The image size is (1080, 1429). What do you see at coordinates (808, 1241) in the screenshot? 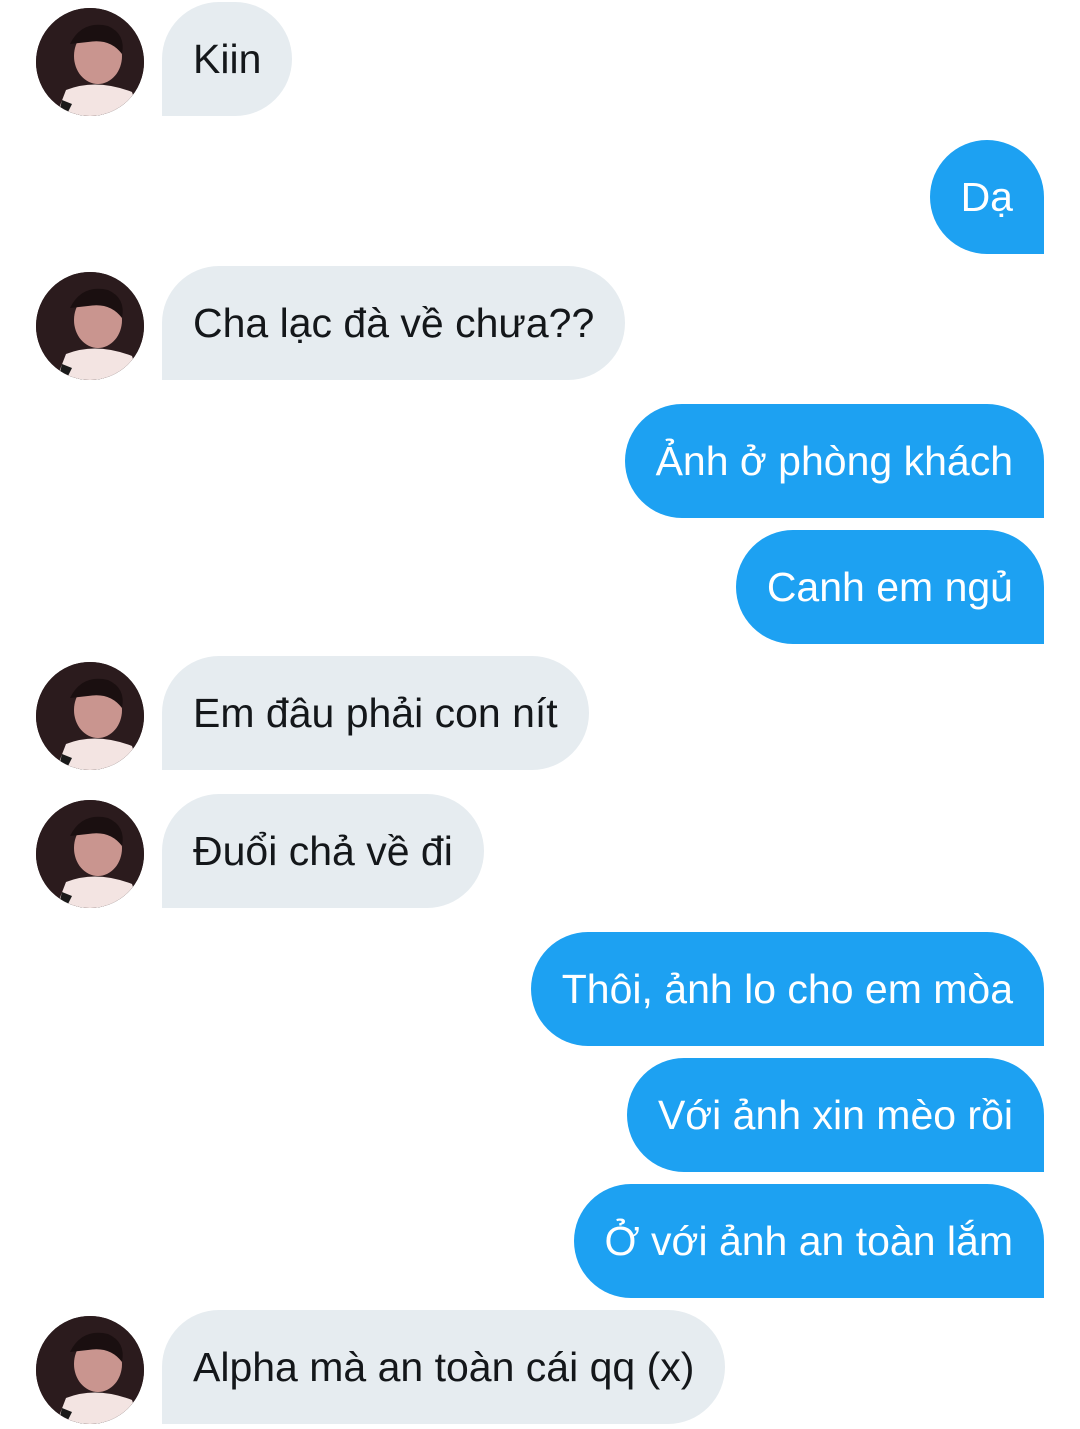
I see `message-bubble-outgoing: Ở với ảnh an toàn lắm` at bounding box center [808, 1241].